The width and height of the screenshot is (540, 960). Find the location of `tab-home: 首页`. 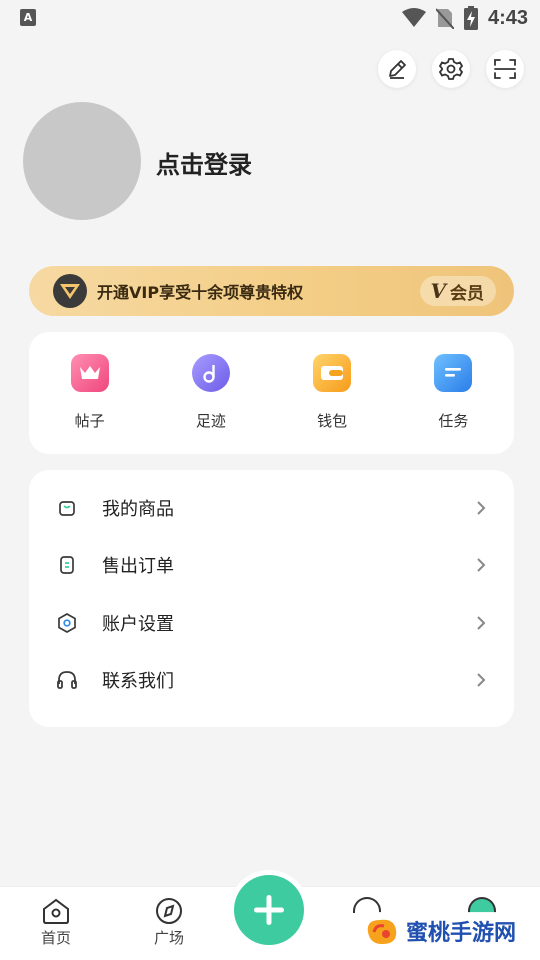

tab-home: 首页 is located at coordinates (56, 922).